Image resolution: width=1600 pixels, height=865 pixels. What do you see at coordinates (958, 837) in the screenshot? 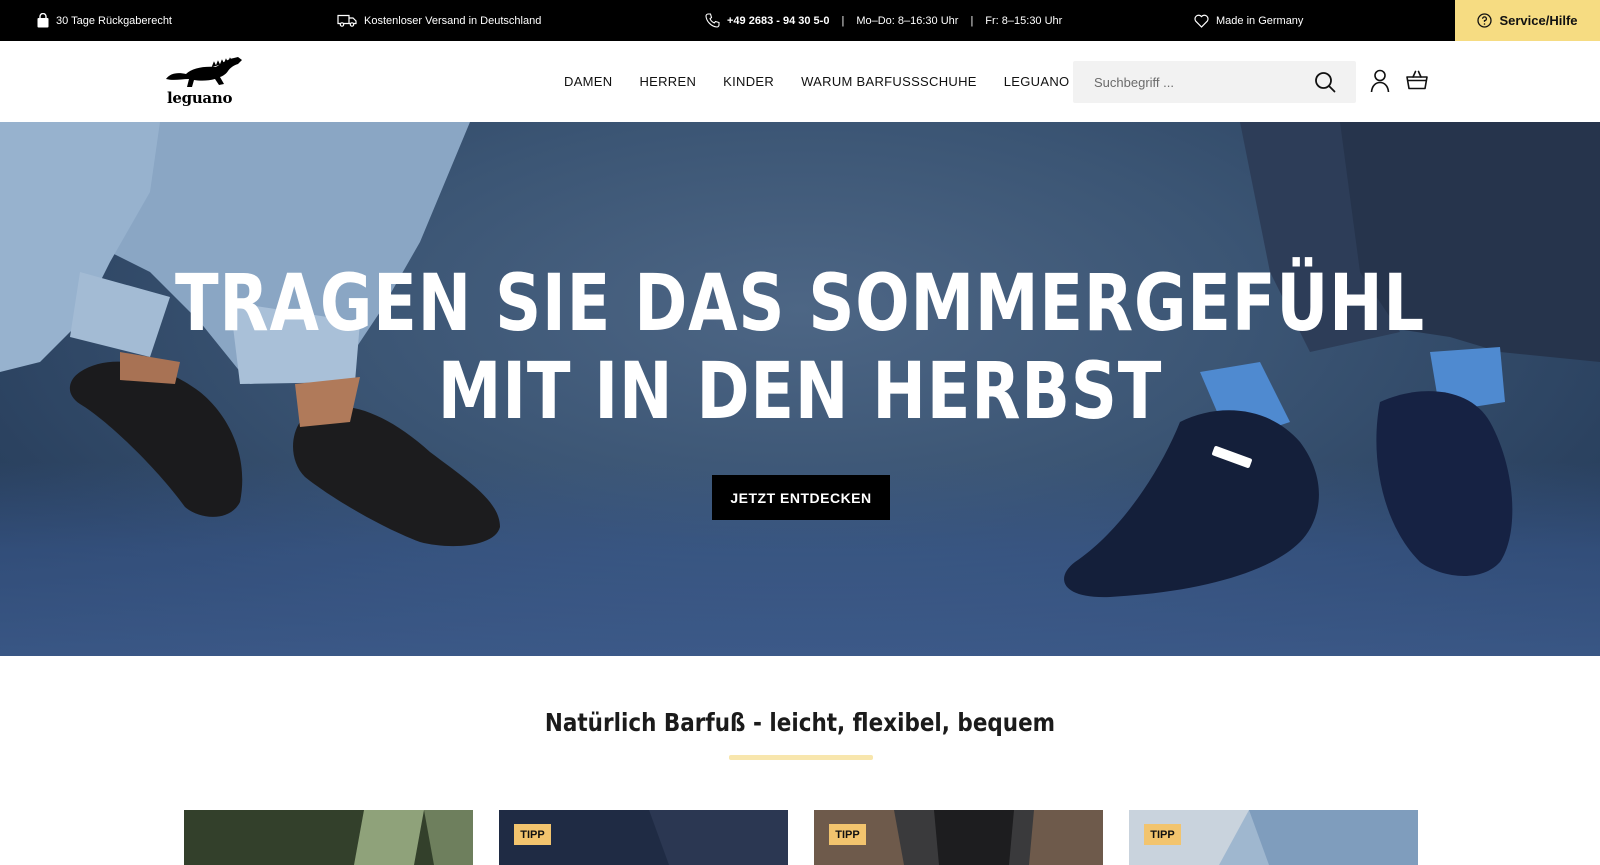
I see `product-card-3: TIPP` at bounding box center [958, 837].